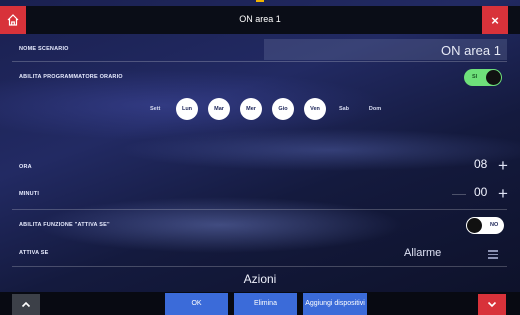  What do you see at coordinates (483, 77) in the screenshot?
I see `scheduler-toggle: SI` at bounding box center [483, 77].